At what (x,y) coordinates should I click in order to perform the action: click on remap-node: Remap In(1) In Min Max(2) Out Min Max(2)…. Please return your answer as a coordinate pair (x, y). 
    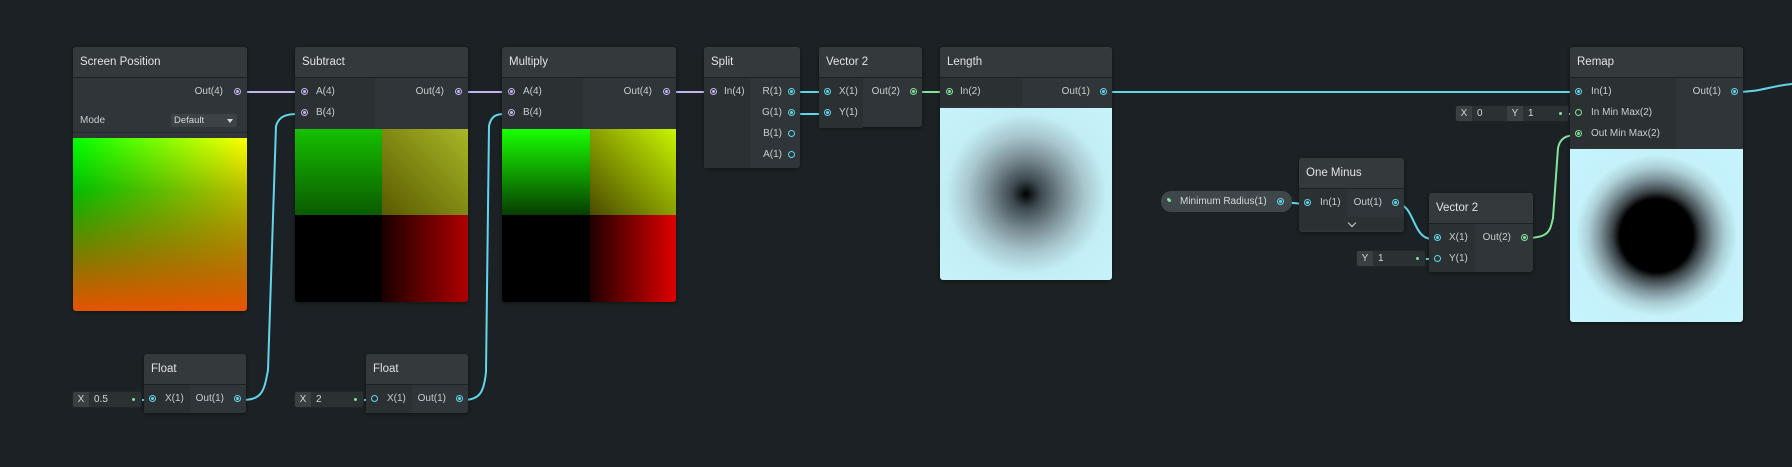
    Looking at the image, I should click on (1656, 184).